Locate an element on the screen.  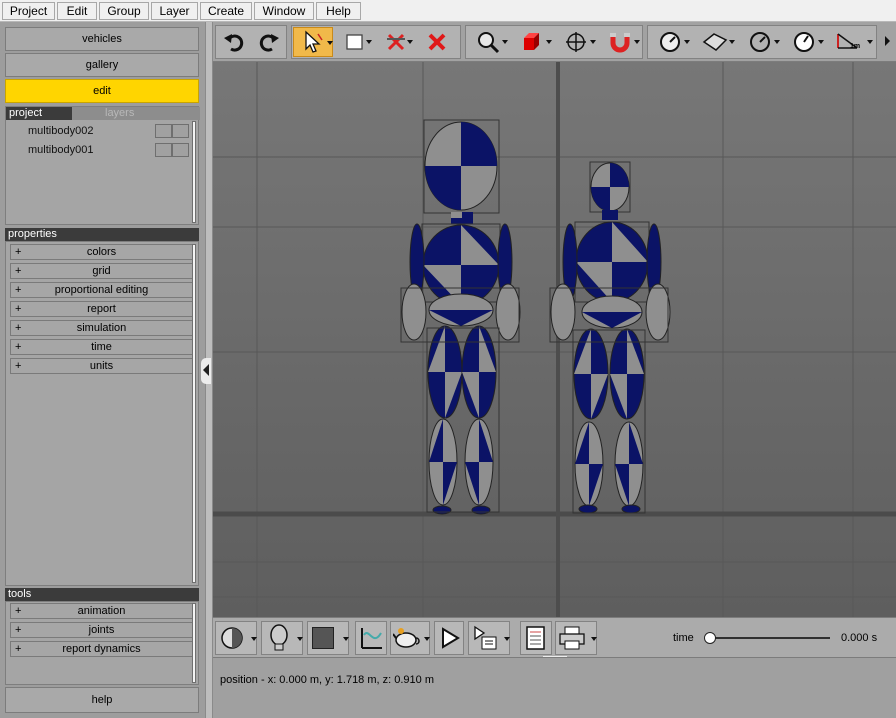
disconnect-button is located at coordinates (396, 42).